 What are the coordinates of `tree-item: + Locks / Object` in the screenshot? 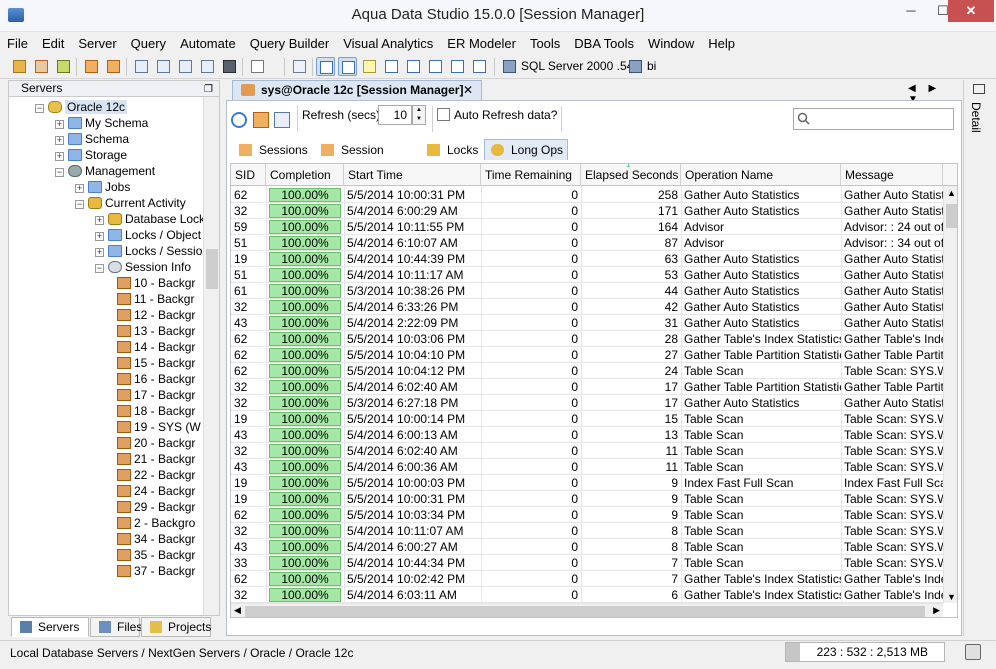 It's located at (148, 235).